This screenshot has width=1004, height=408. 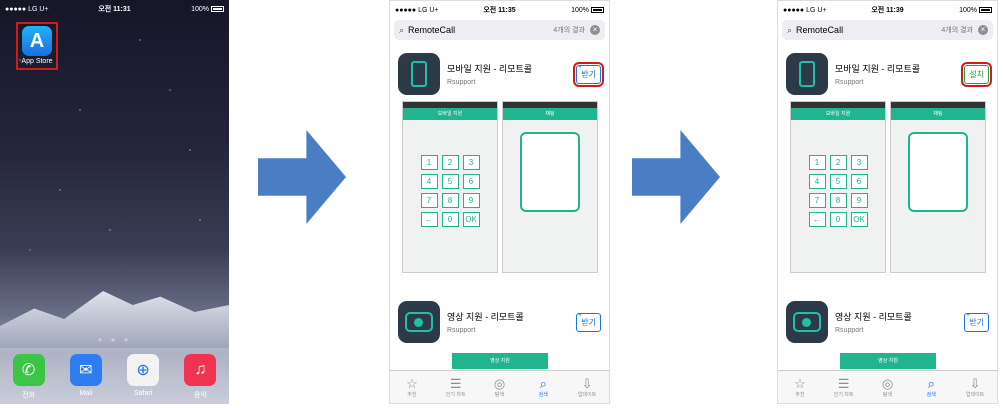 I want to click on mobile-phone-icon, so click(x=807, y=74).